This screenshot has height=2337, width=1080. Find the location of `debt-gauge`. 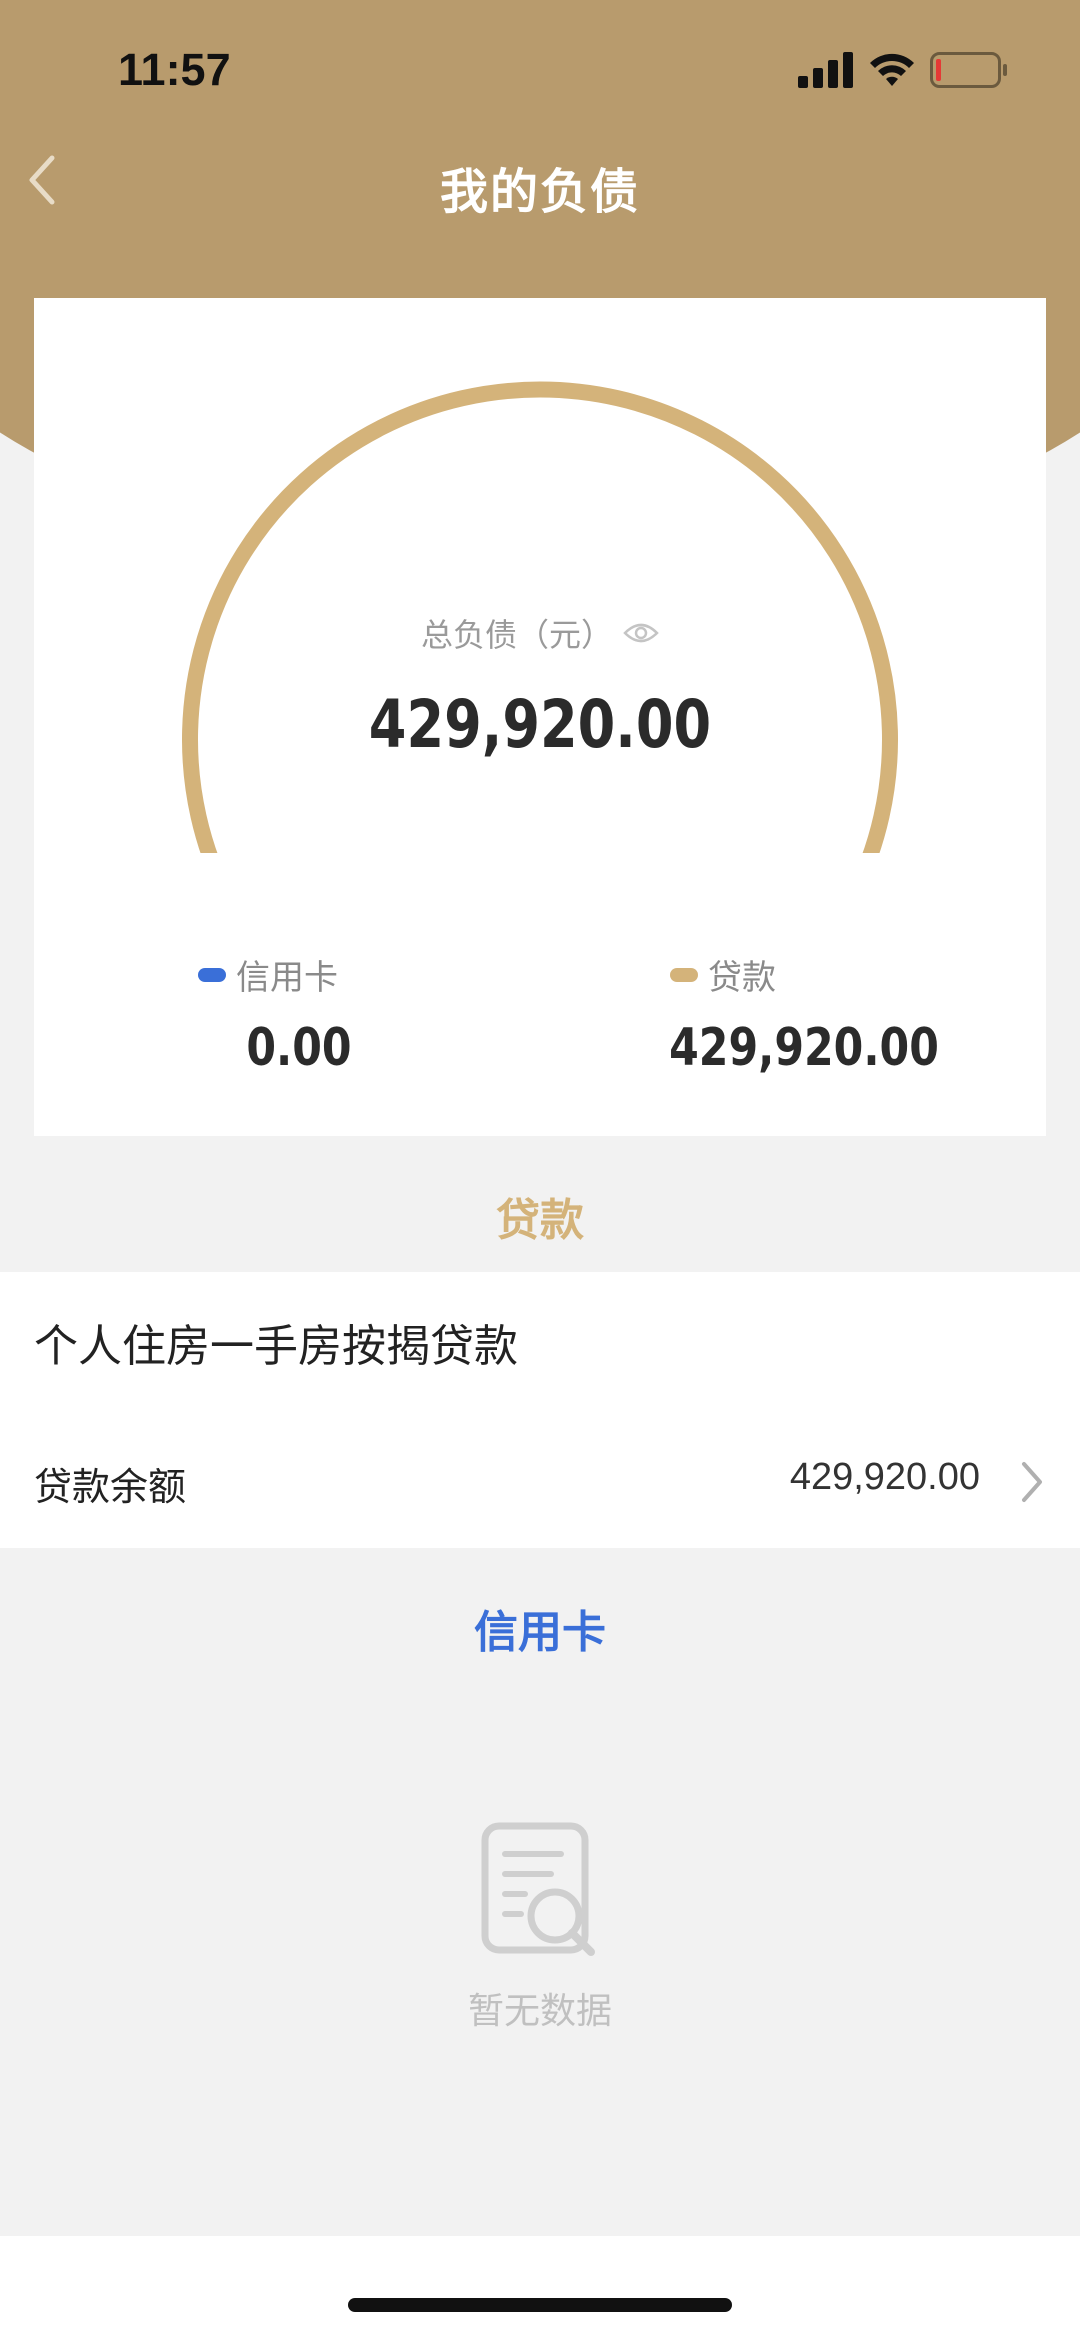

debt-gauge is located at coordinates (540, 619).